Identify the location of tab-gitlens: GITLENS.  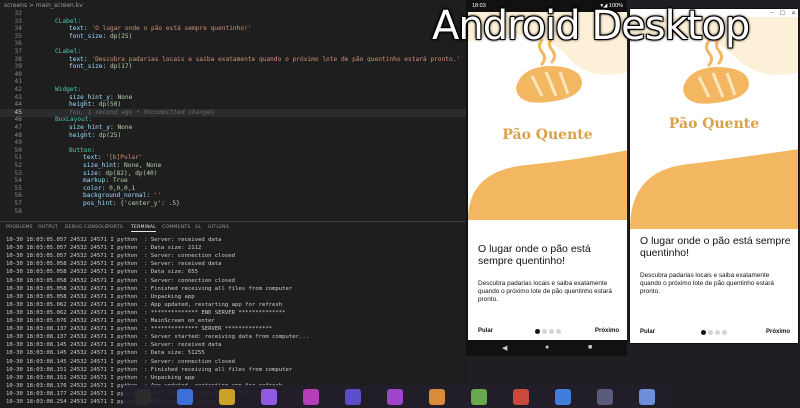
(218, 227).